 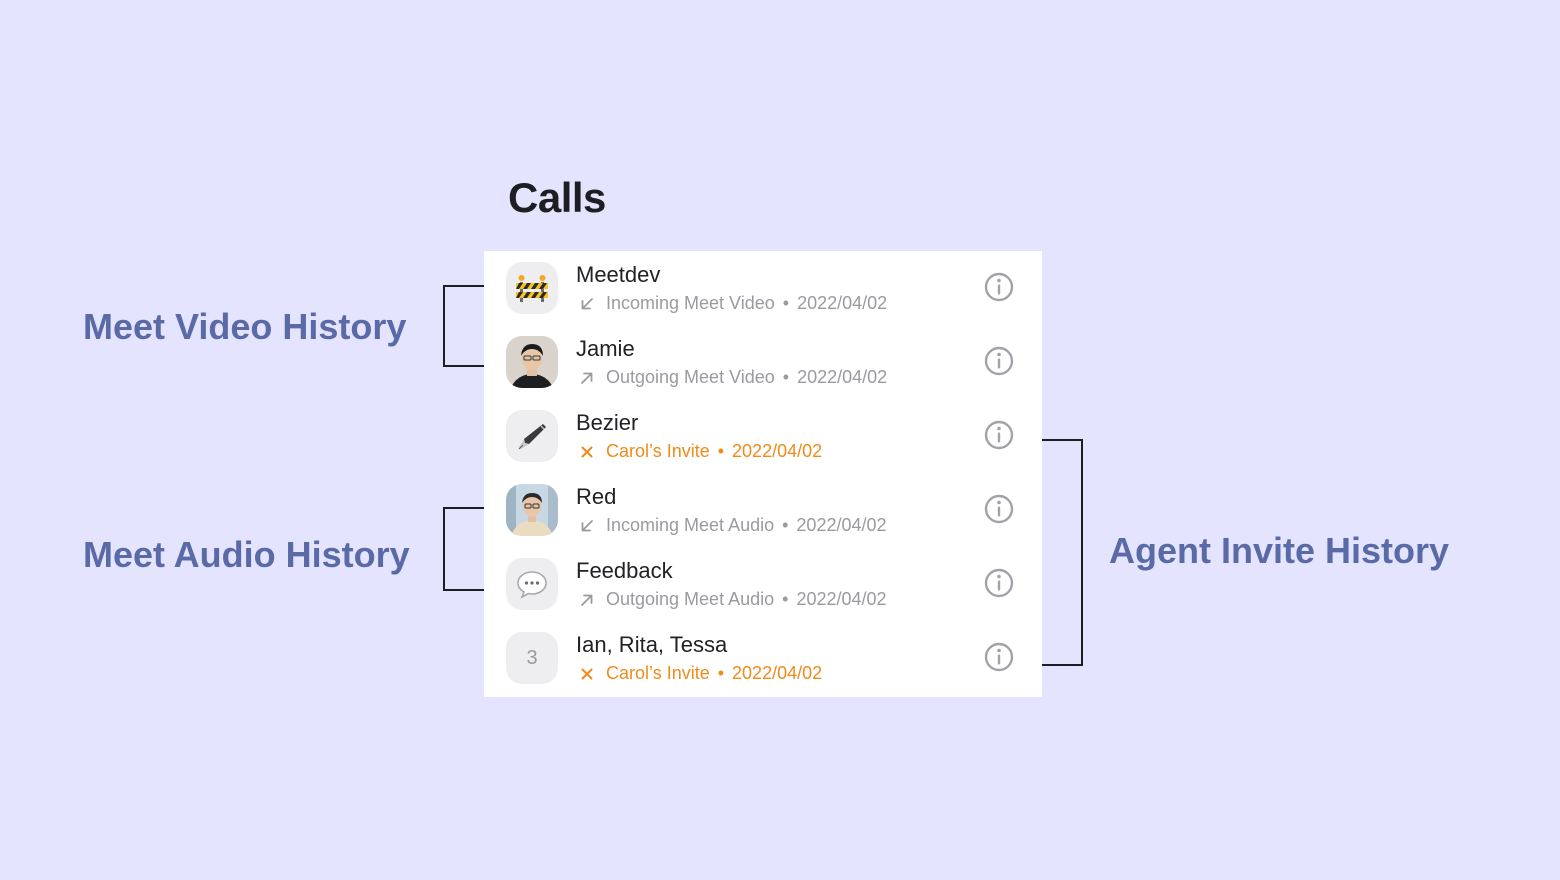 What do you see at coordinates (1062, 552) in the screenshot?
I see `bracket-agent-invite` at bounding box center [1062, 552].